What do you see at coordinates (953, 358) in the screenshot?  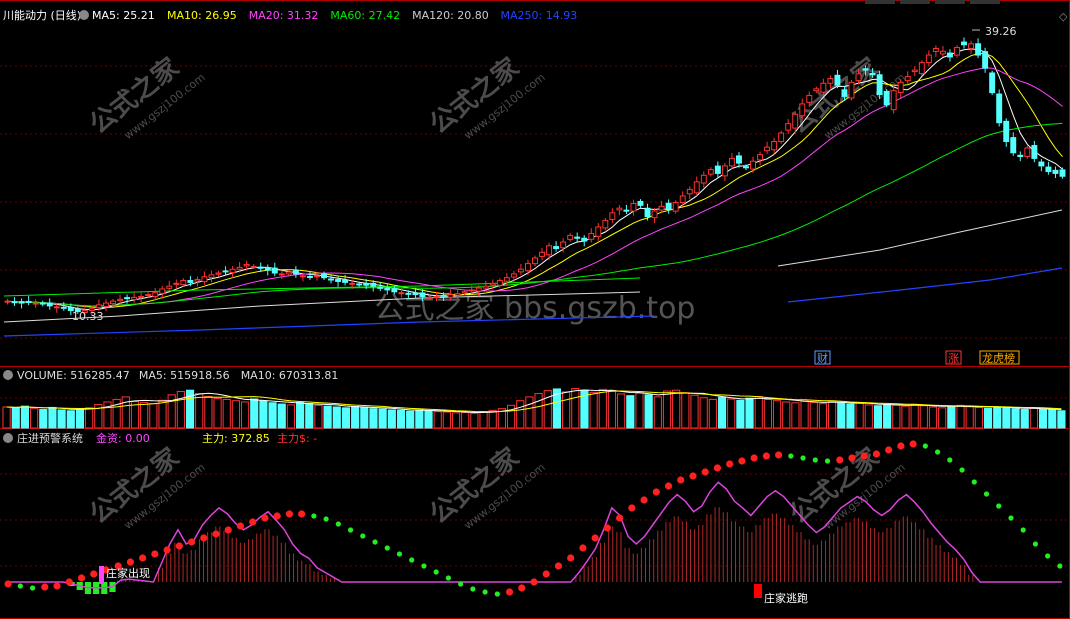 I see `event-tag: 涨` at bounding box center [953, 358].